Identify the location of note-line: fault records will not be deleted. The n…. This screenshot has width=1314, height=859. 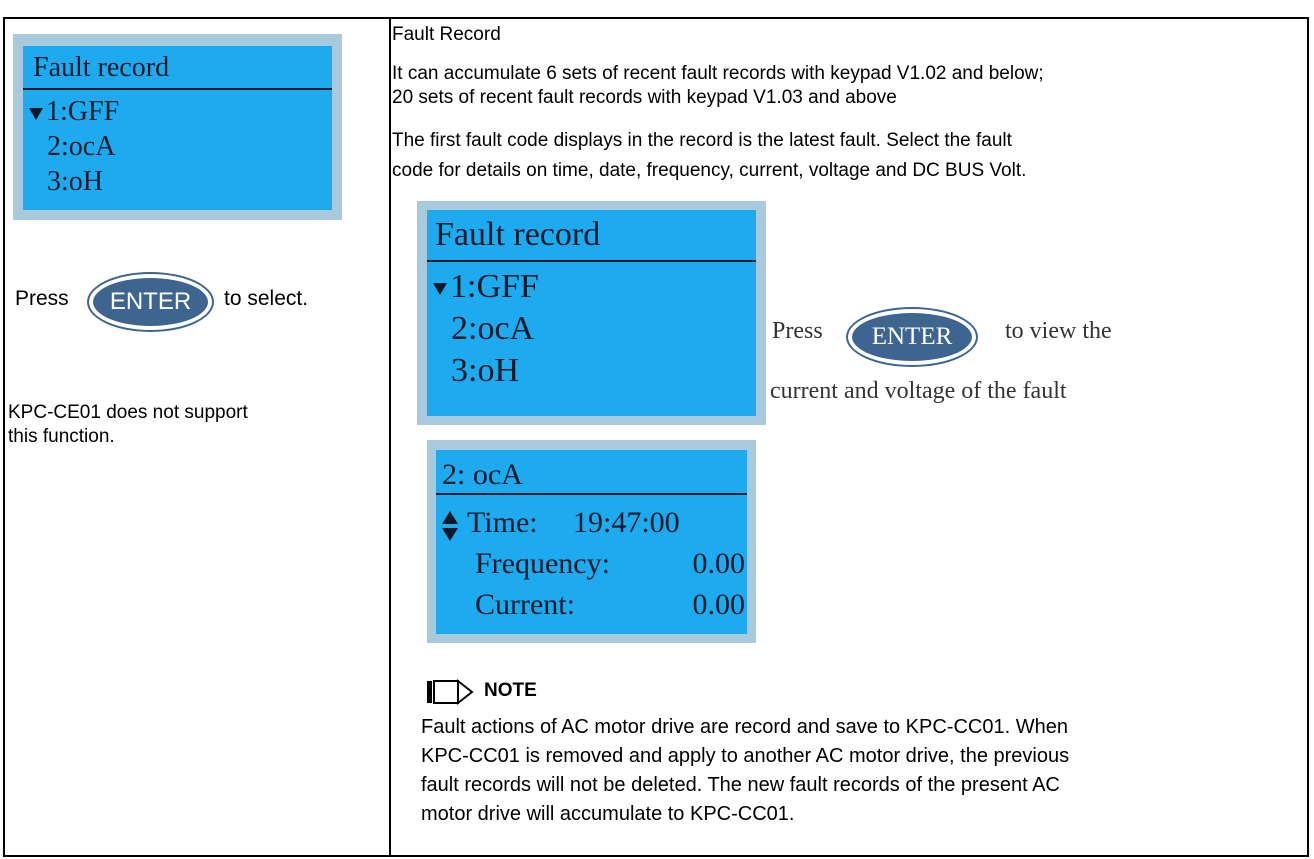
(740, 785).